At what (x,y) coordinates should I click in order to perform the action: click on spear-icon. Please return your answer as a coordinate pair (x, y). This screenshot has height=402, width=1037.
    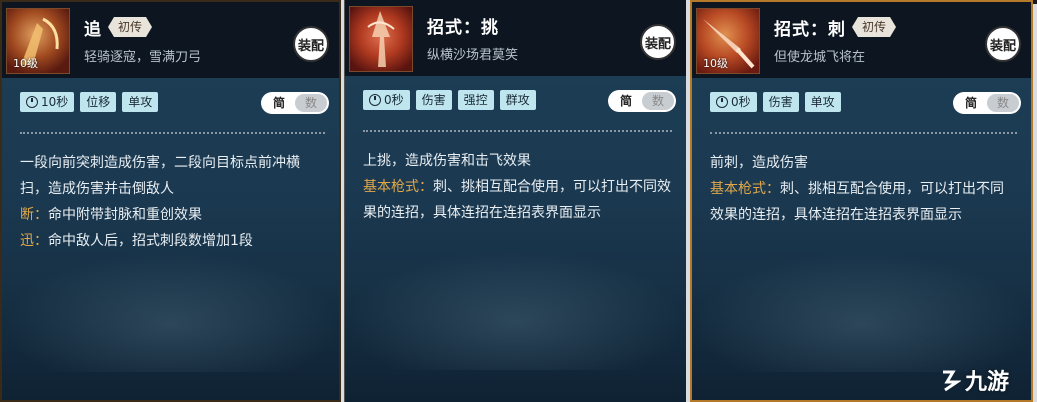
    Looking at the image, I should click on (381, 39).